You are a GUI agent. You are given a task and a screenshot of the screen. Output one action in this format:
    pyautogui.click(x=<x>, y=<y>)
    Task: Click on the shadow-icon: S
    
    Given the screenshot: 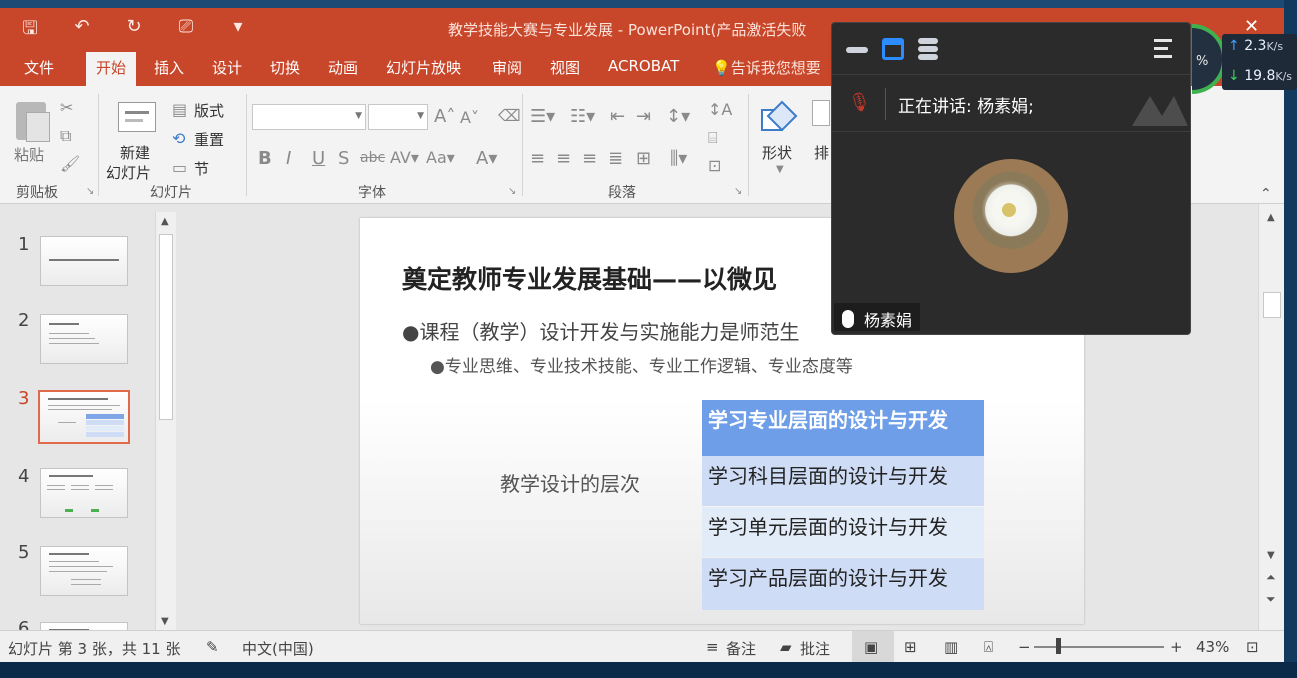 What is the action you would take?
    pyautogui.click(x=343, y=158)
    